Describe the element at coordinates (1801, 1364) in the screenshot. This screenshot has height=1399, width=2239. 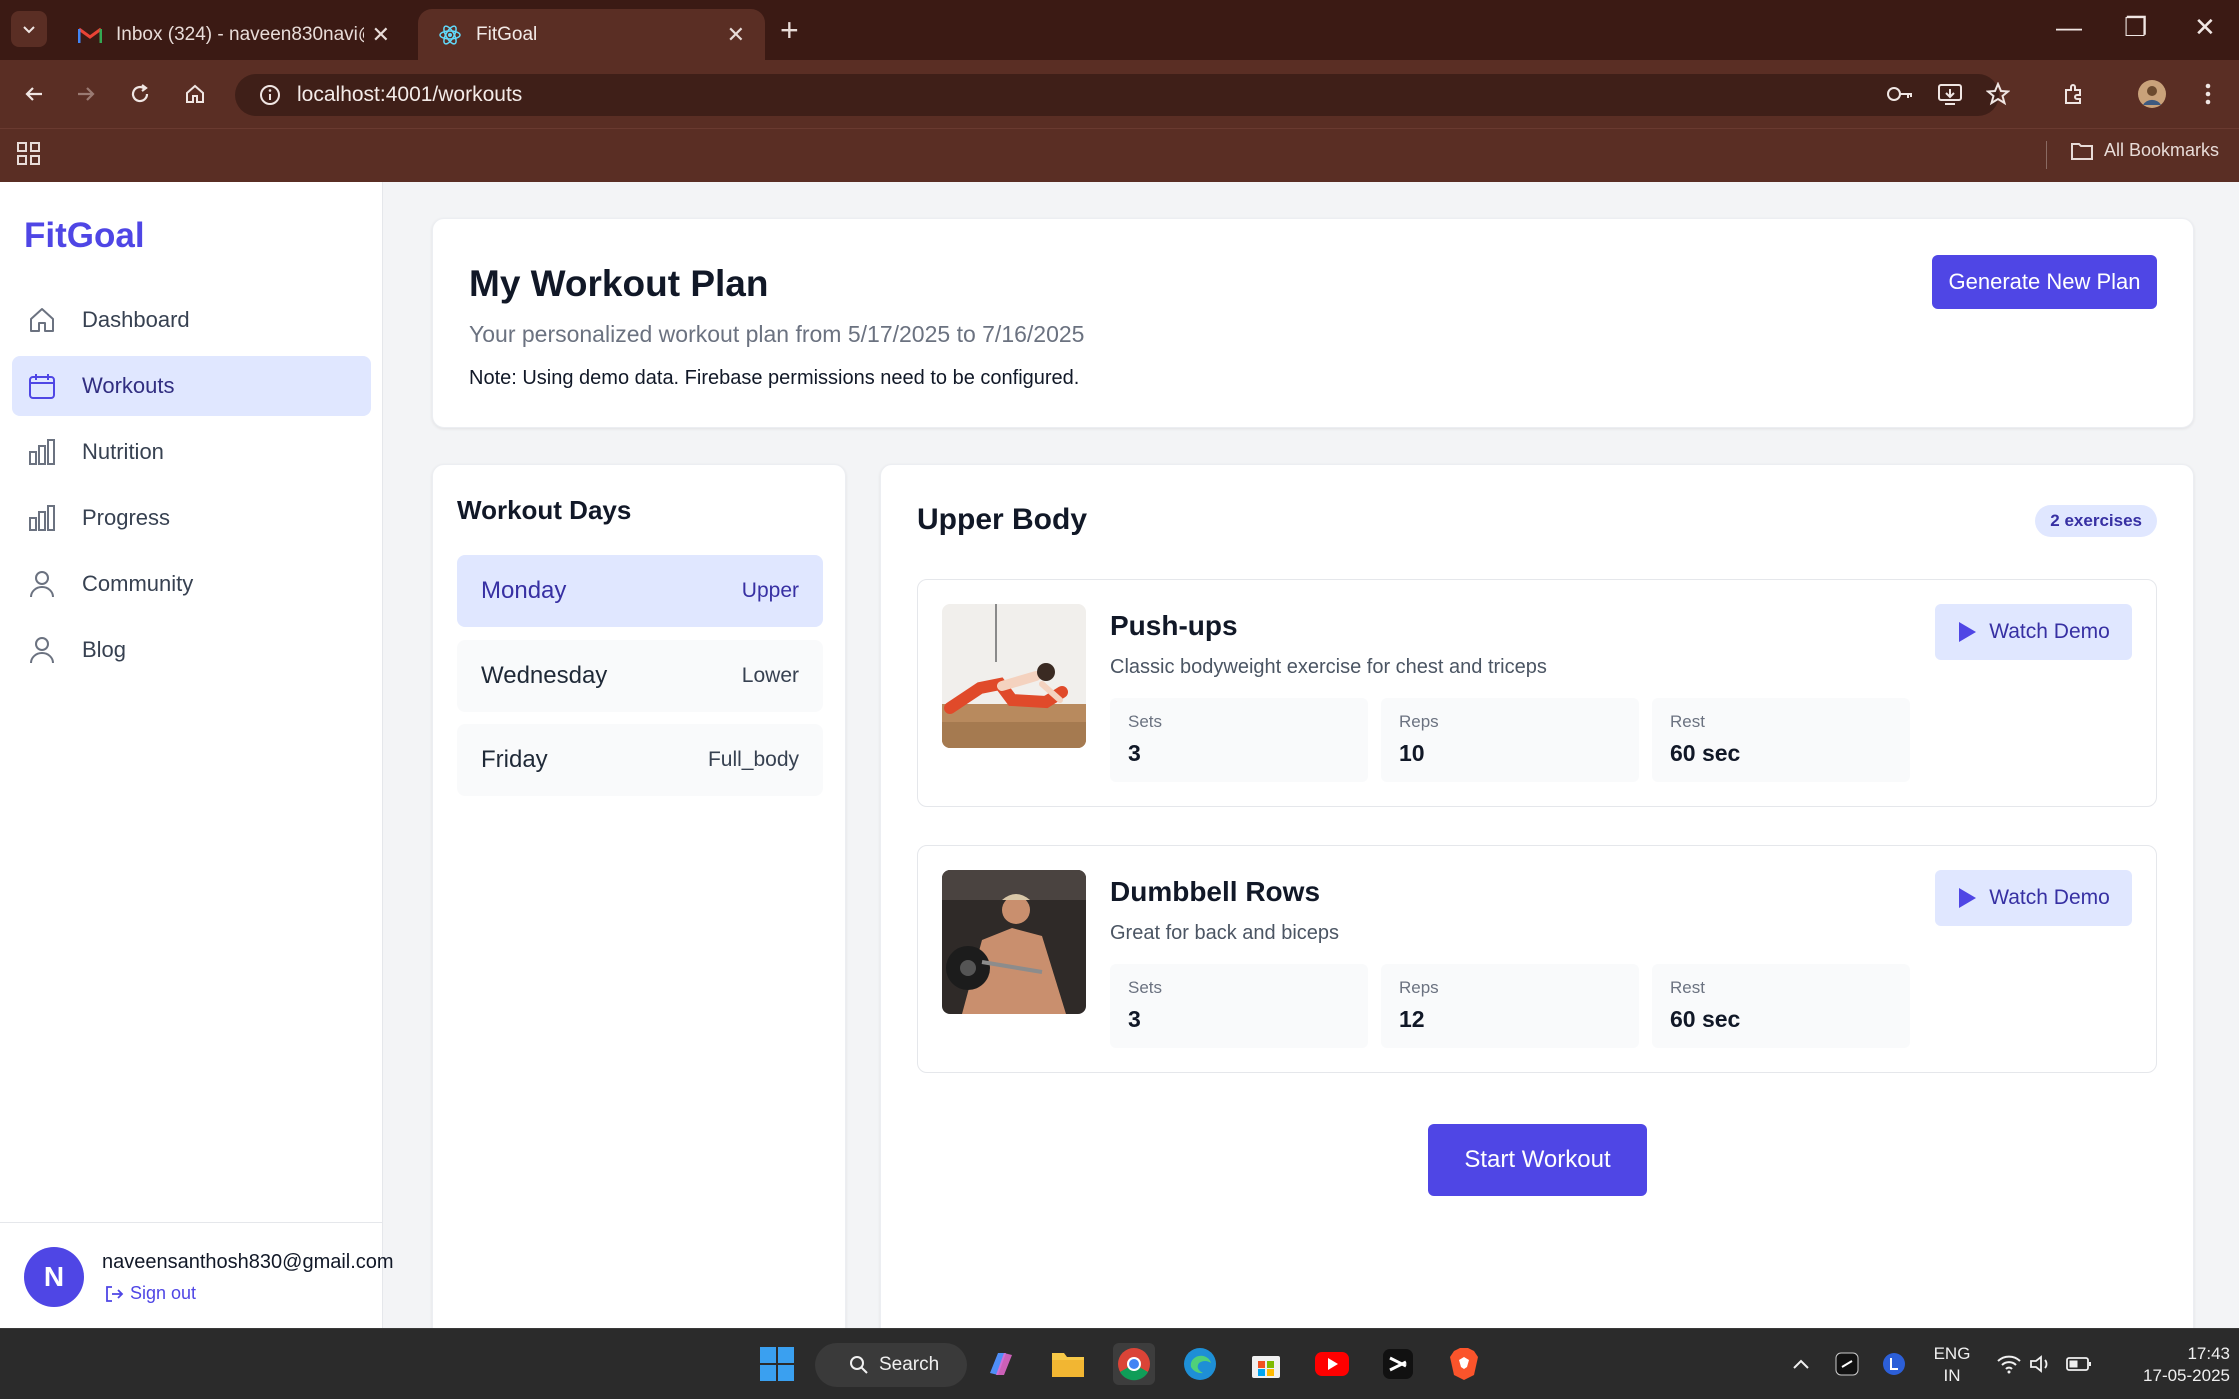
I see `show-hidden-icons-chevron-up-icon` at that location.